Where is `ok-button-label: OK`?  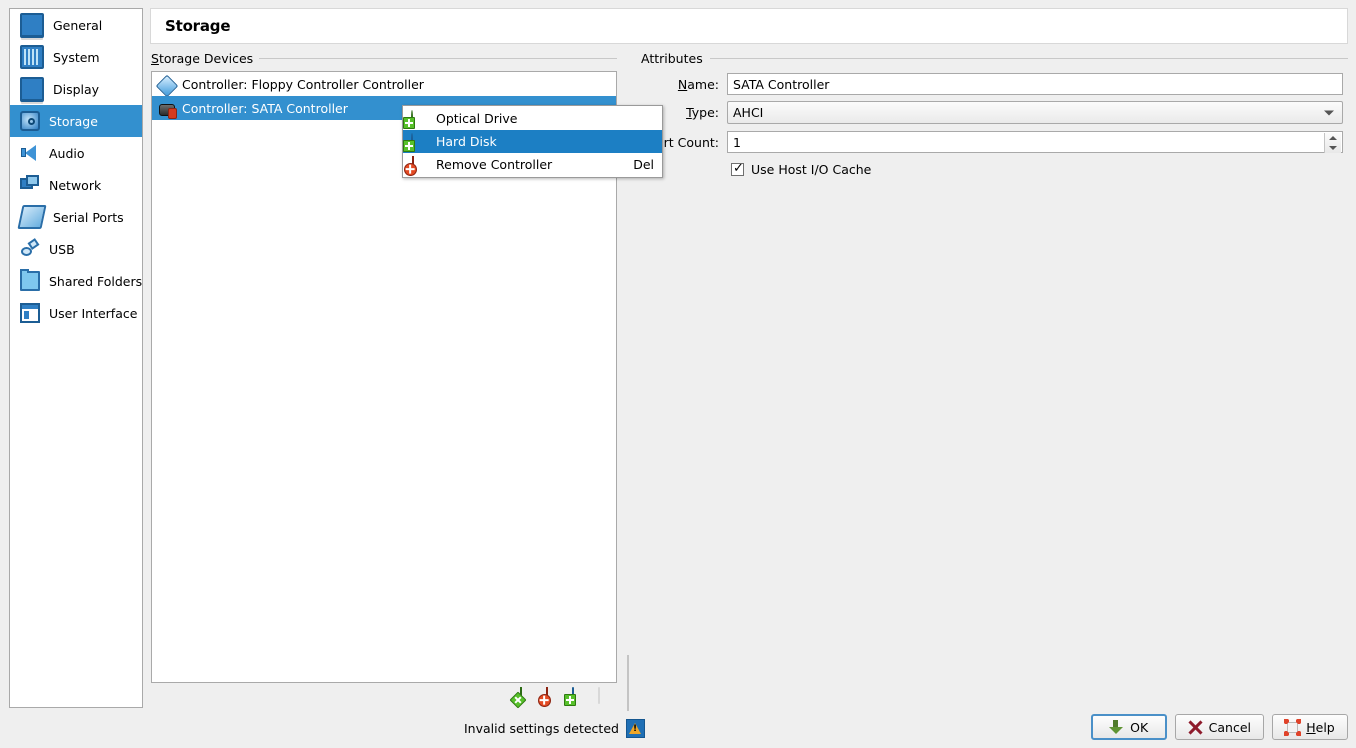 ok-button-label: OK is located at coordinates (1139, 727).